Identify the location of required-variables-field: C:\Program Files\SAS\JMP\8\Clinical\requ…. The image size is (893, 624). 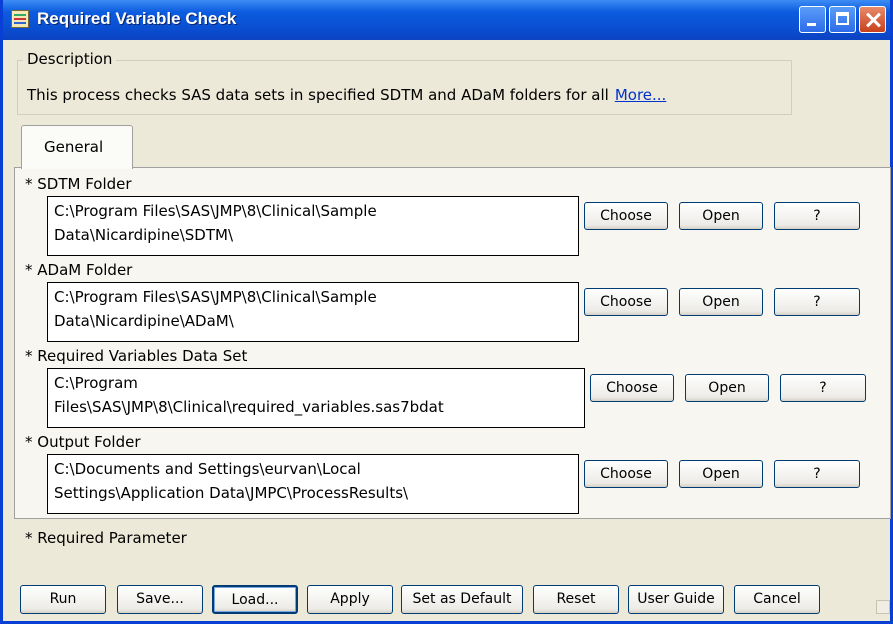
(316, 398).